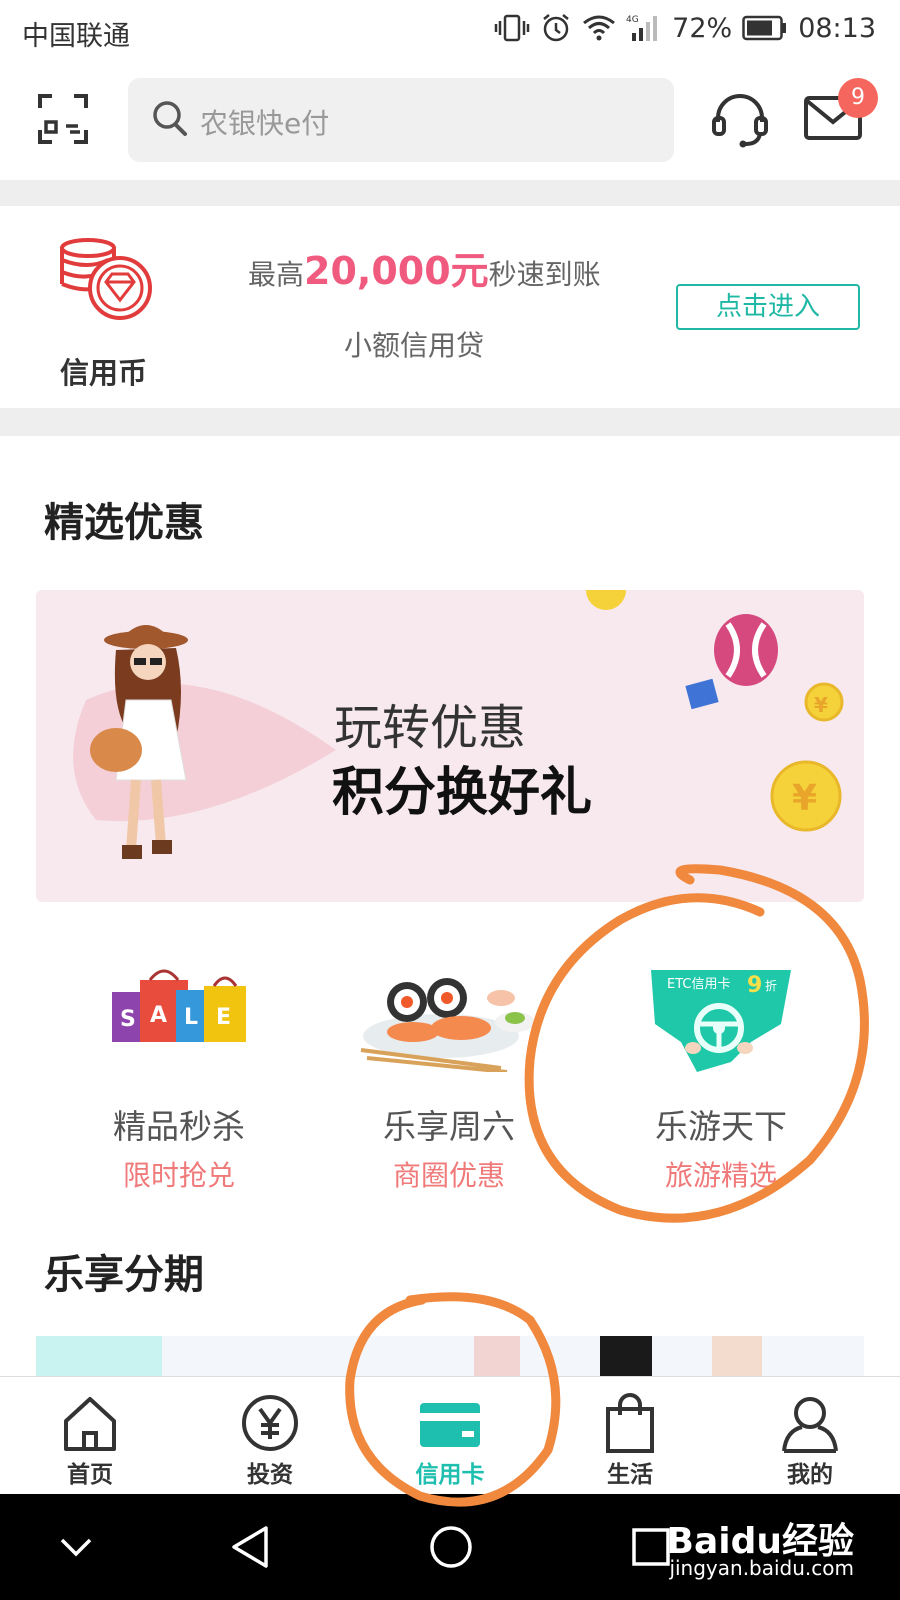 The height and width of the screenshot is (1600, 900). I want to click on user-icon, so click(810, 1425).